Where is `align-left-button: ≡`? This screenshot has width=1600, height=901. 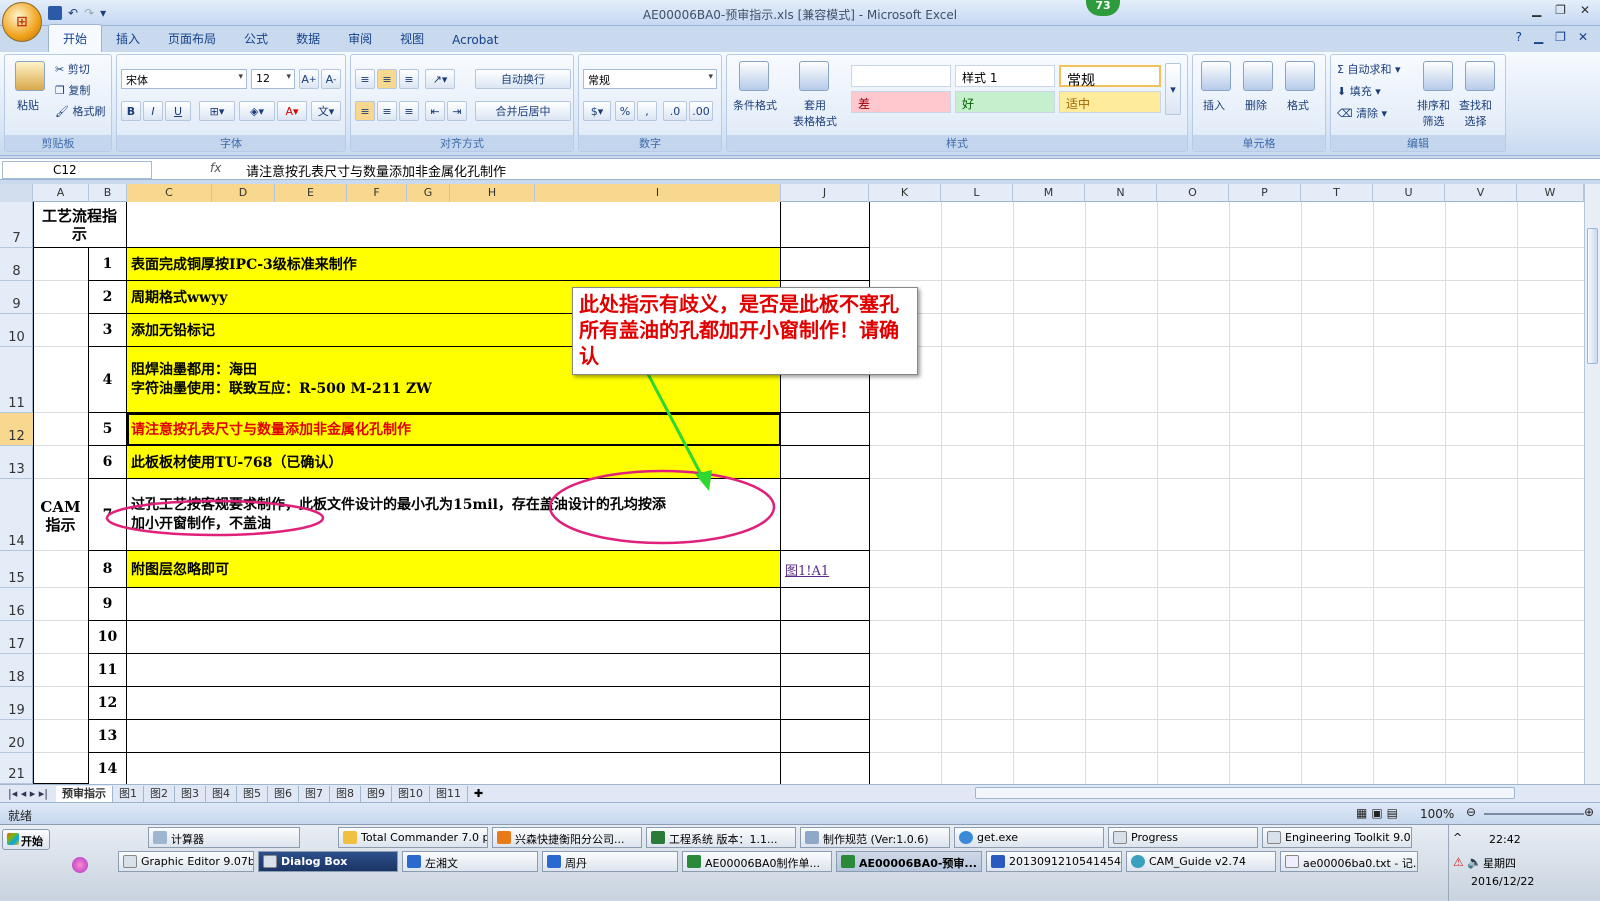
align-left-button: ≡ is located at coordinates (365, 111).